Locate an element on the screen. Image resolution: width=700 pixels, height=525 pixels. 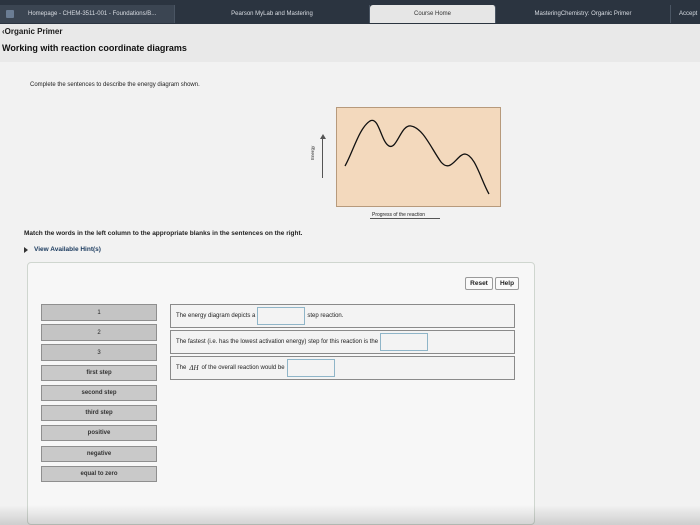
bottom-shade is located at coordinates (350, 515).